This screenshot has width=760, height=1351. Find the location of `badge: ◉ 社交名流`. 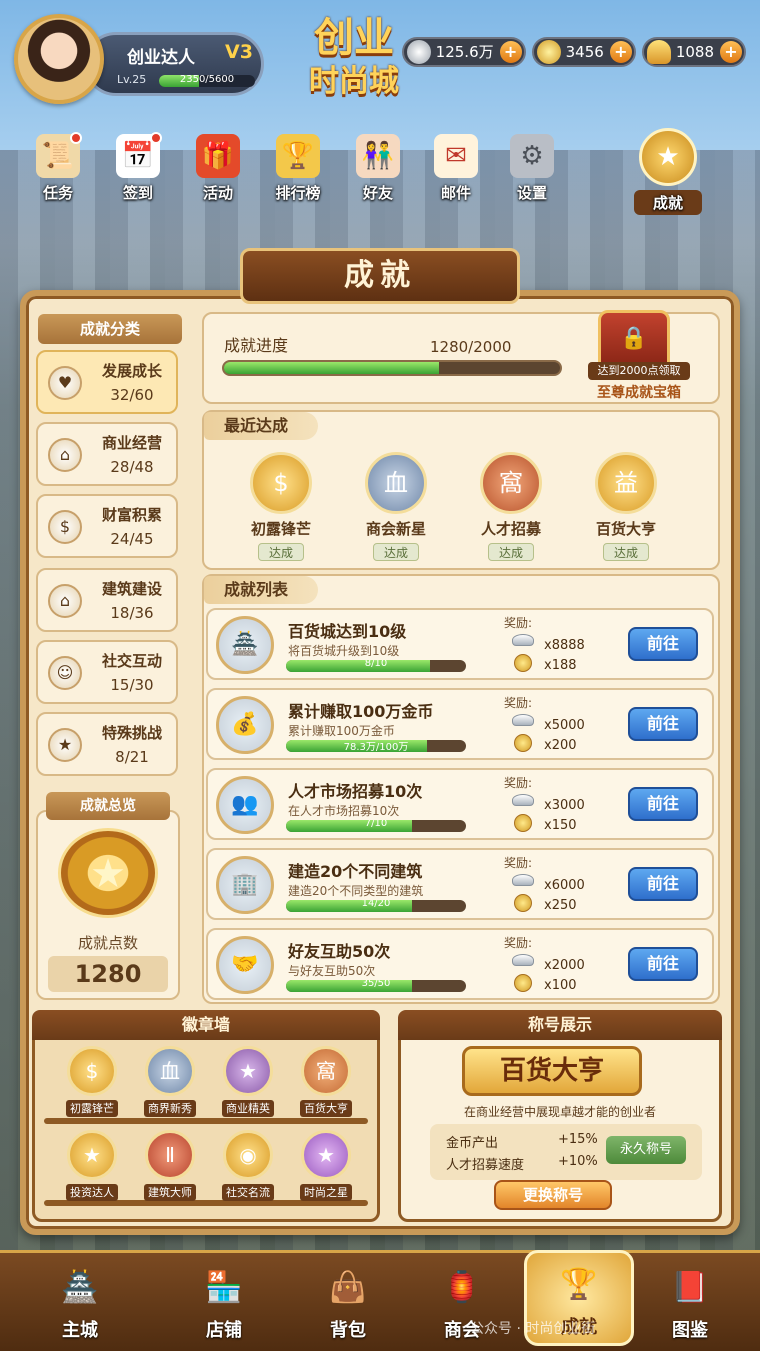

badge: ◉ 社交名流 is located at coordinates (248, 1168).